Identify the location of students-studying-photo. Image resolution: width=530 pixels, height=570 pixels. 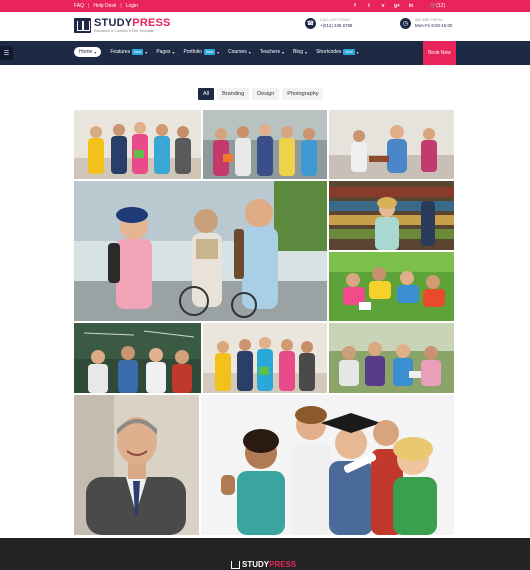
(391, 144).